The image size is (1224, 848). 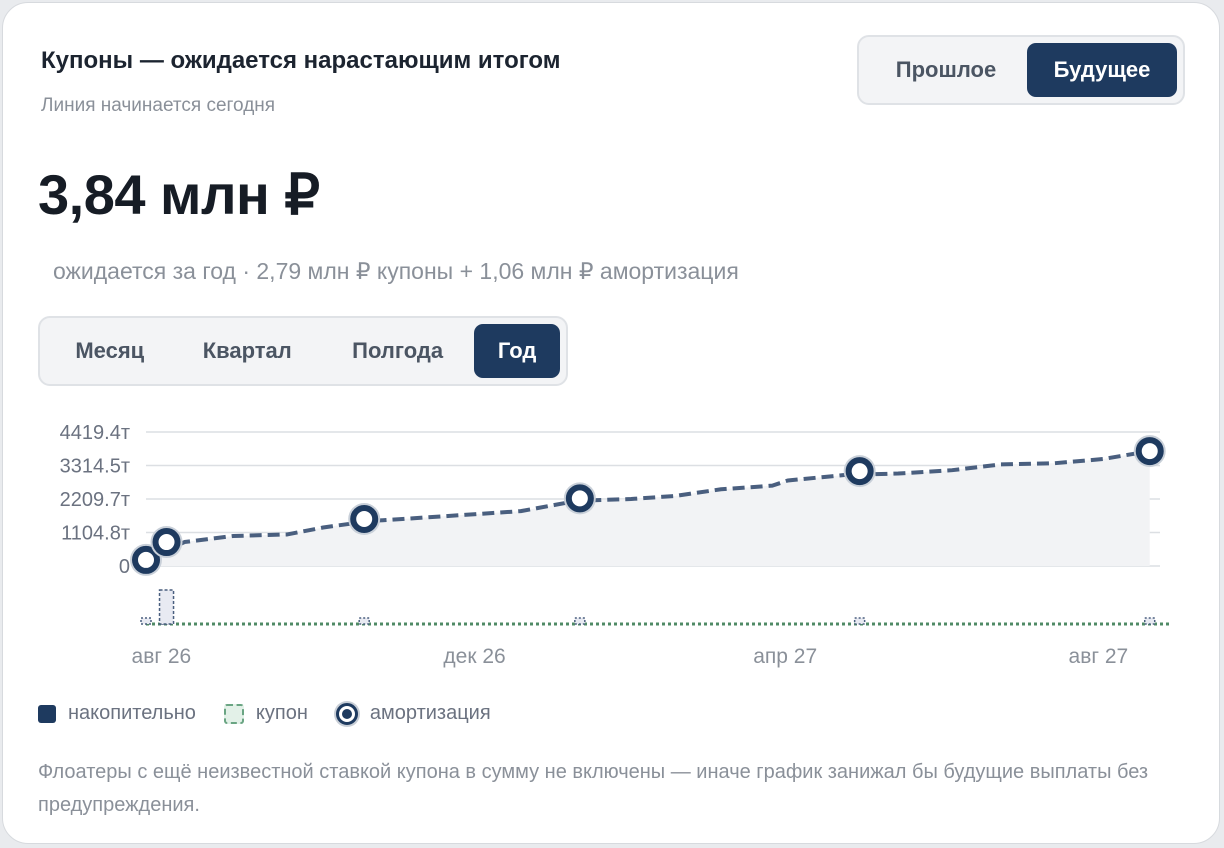 I want to click on time-toggle: Прошлое Будущее, so click(x=1021, y=70).